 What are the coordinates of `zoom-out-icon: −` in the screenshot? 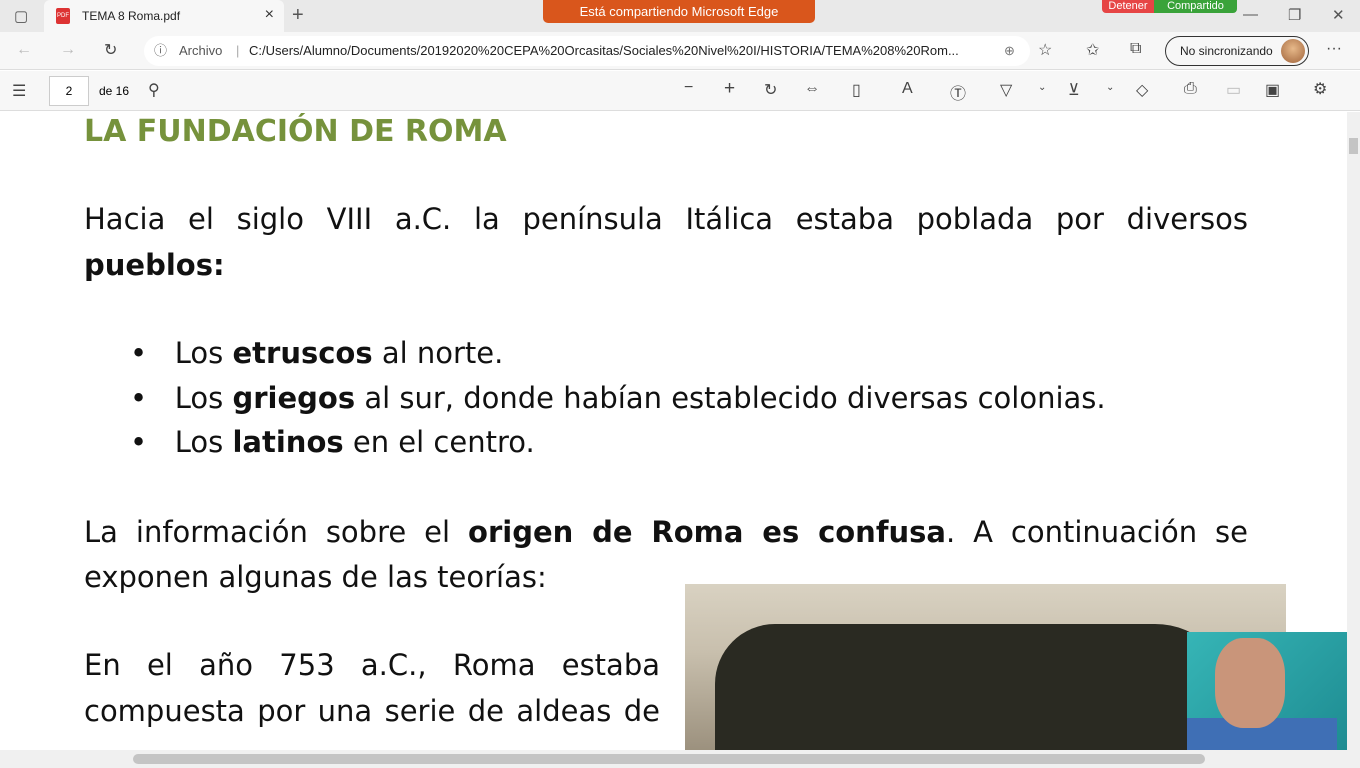 It's located at (688, 88).